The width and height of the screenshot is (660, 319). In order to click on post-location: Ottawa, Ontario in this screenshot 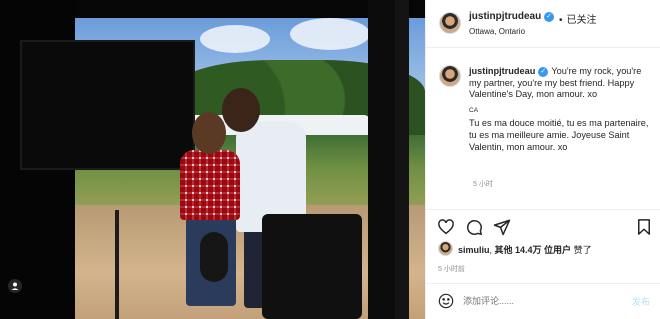, I will do `click(497, 31)`.